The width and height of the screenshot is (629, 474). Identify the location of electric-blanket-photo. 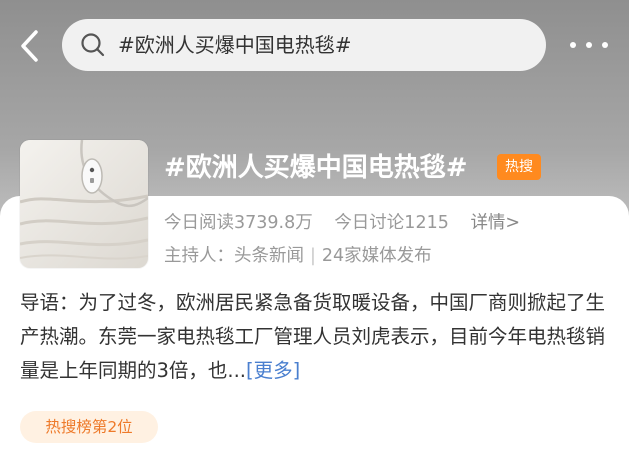
(84, 204).